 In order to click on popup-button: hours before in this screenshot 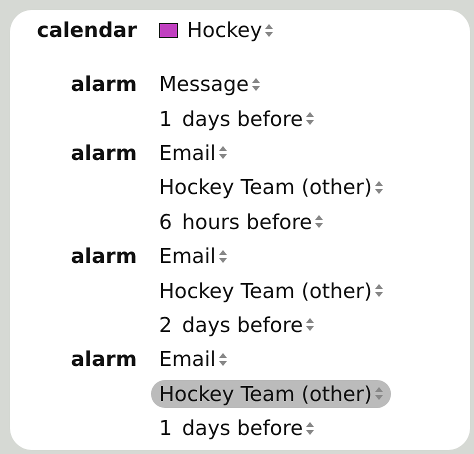, I will do `click(257, 222)`.